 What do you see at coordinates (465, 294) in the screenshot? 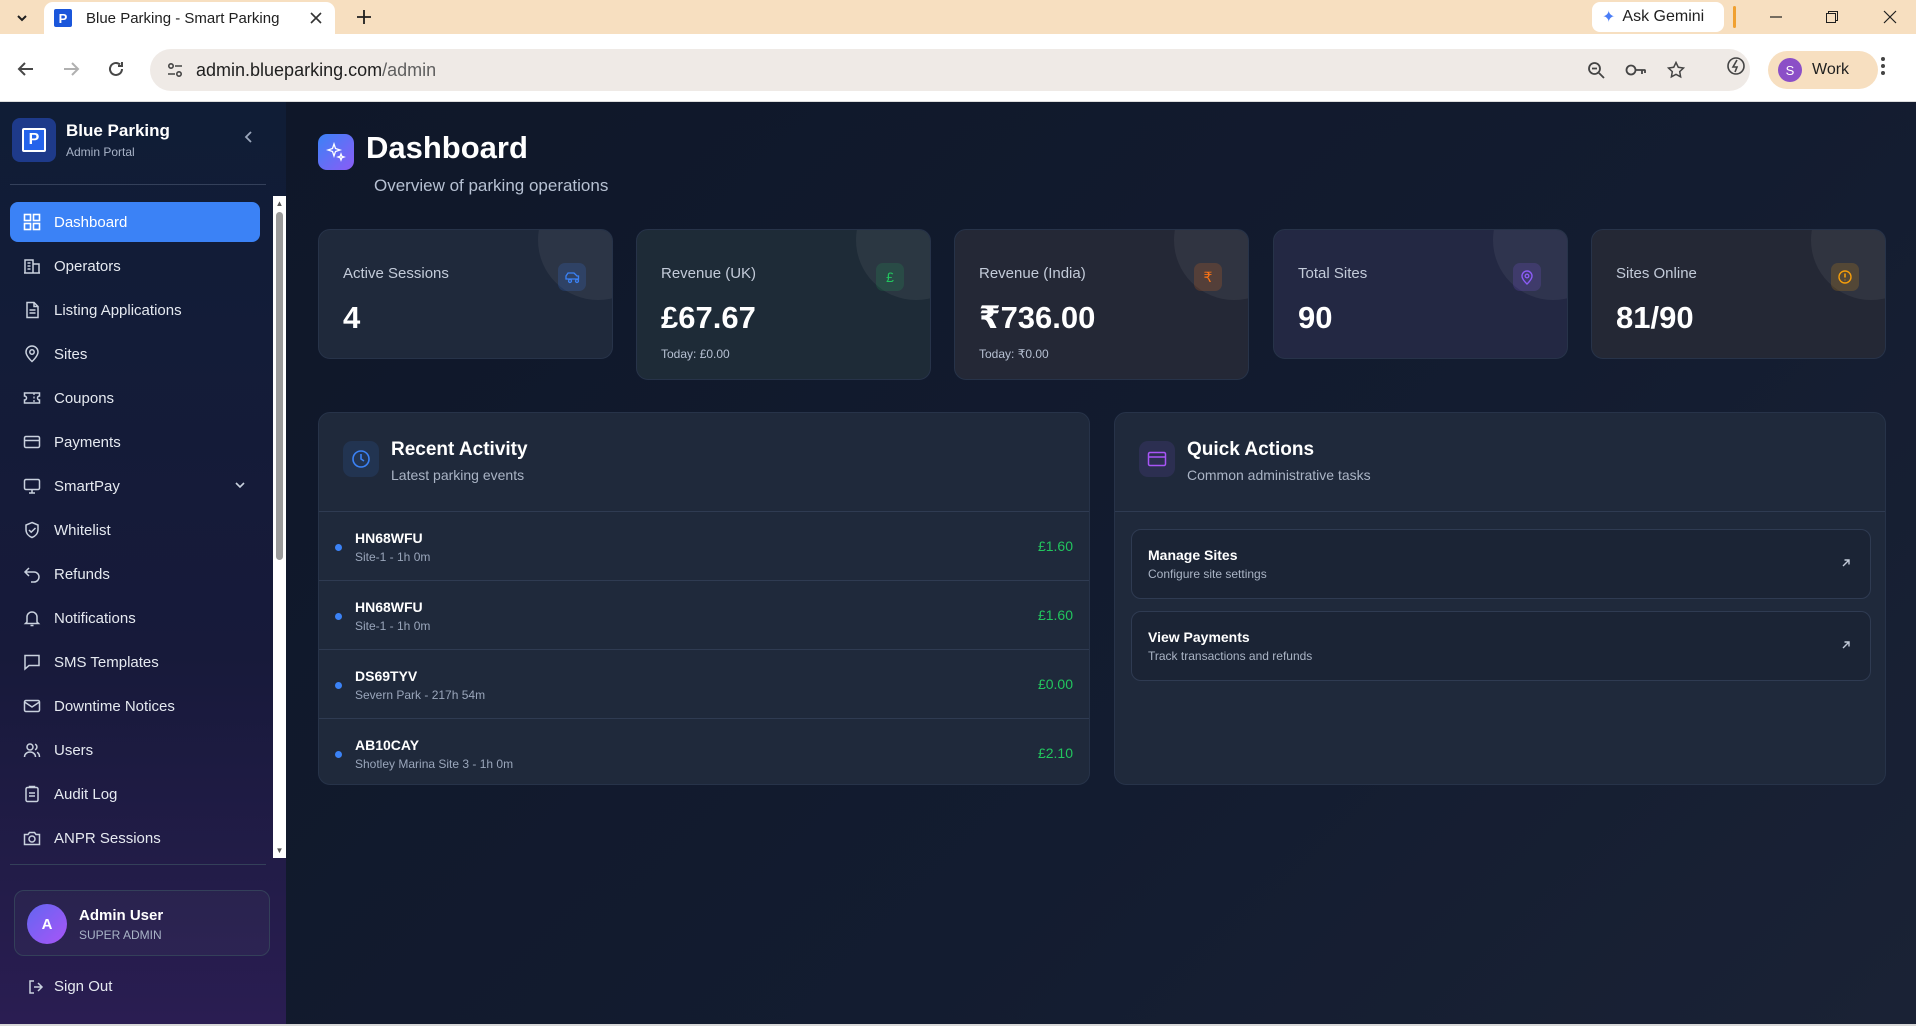
I see `stat-card-active-sessions: Active Sessions 4` at bounding box center [465, 294].